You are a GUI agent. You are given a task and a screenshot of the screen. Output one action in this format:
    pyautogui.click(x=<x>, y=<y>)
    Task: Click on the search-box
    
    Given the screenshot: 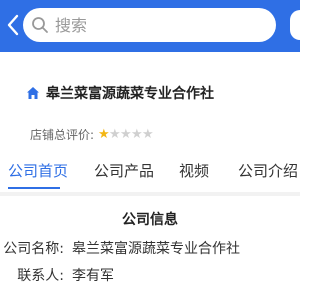 What is the action you would take?
    pyautogui.click(x=149, y=25)
    